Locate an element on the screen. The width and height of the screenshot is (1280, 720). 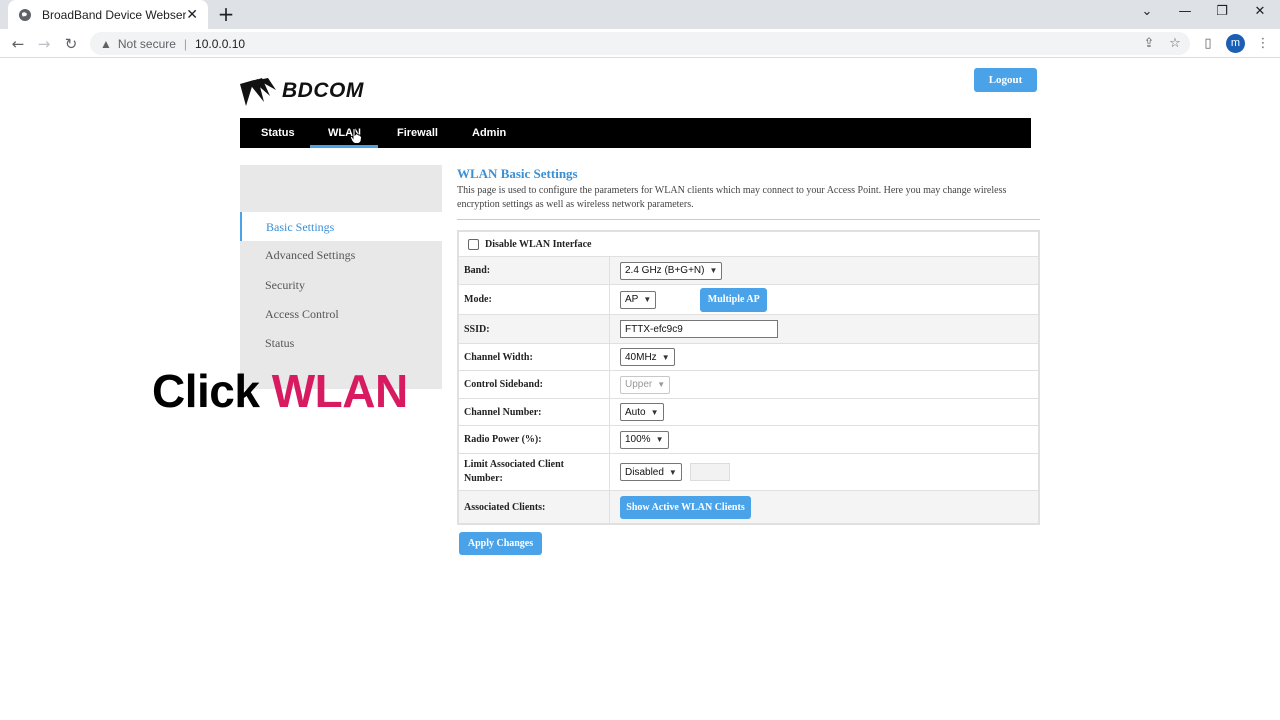
tab-title: BroadBand Device Webserver is located at coordinates (114, 14).